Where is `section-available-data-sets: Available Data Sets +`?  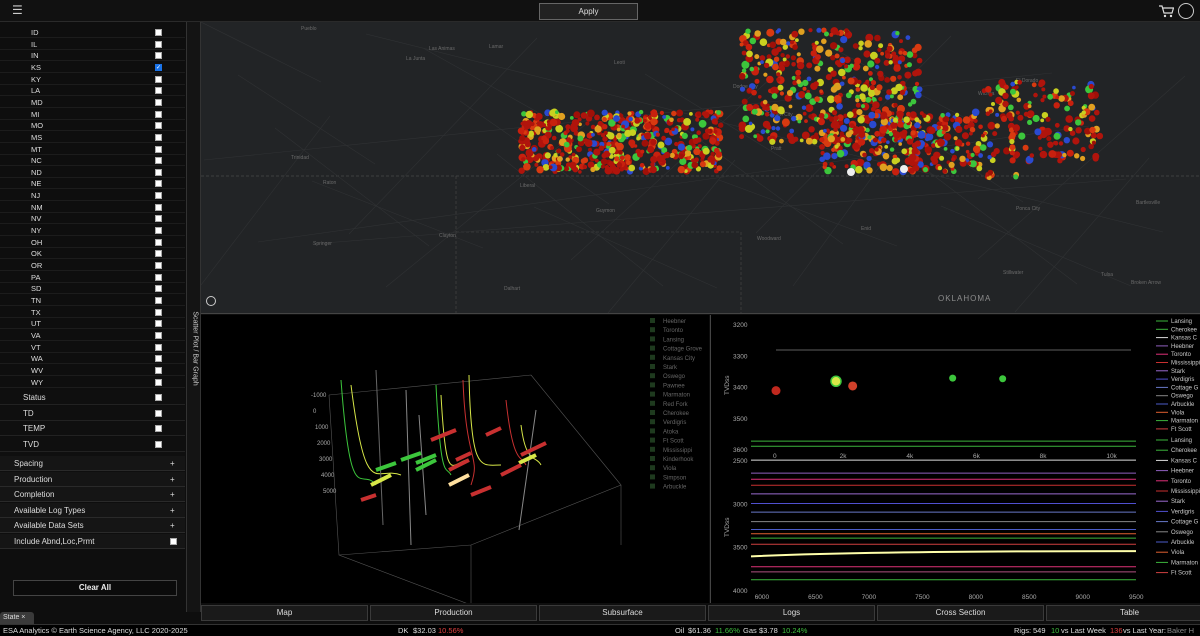 section-available-data-sets: Available Data Sets + is located at coordinates (92, 525).